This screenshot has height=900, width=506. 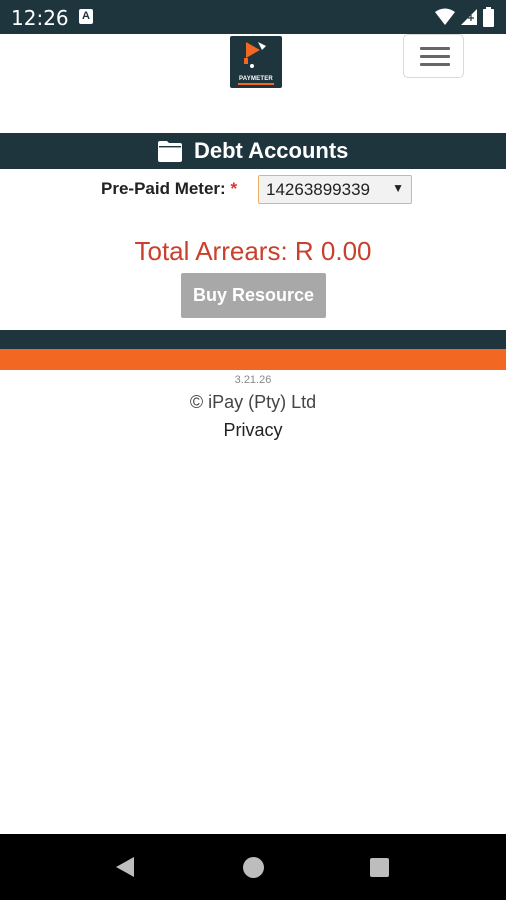 What do you see at coordinates (271, 150) in the screenshot?
I see `page-title: Debt Accounts` at bounding box center [271, 150].